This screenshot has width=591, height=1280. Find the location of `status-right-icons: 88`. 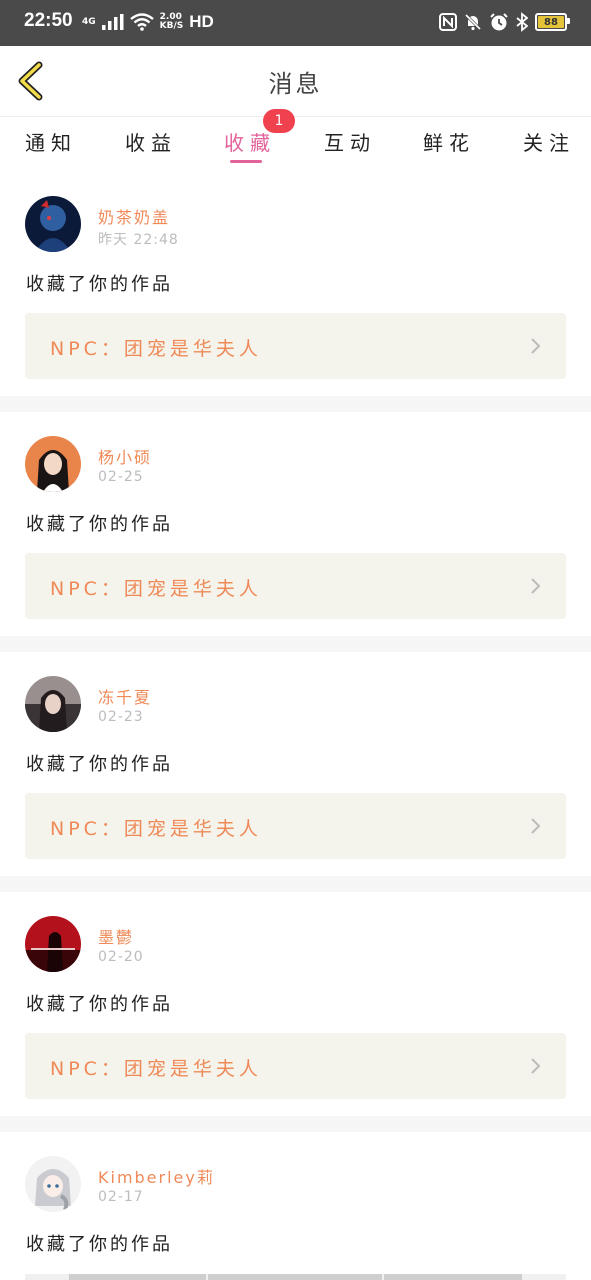

status-right-icons: 88 is located at coordinates (504, 22).